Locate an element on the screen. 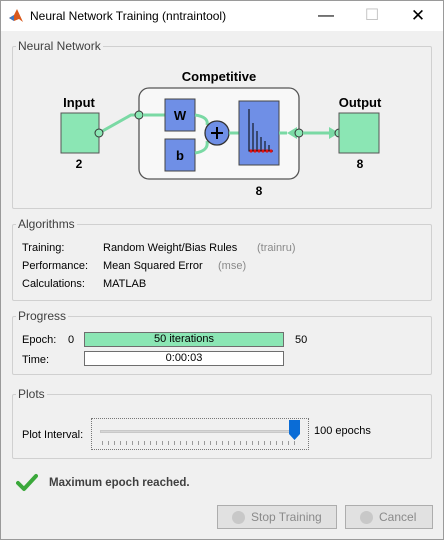  layer-input-node is located at coordinates (139, 115).